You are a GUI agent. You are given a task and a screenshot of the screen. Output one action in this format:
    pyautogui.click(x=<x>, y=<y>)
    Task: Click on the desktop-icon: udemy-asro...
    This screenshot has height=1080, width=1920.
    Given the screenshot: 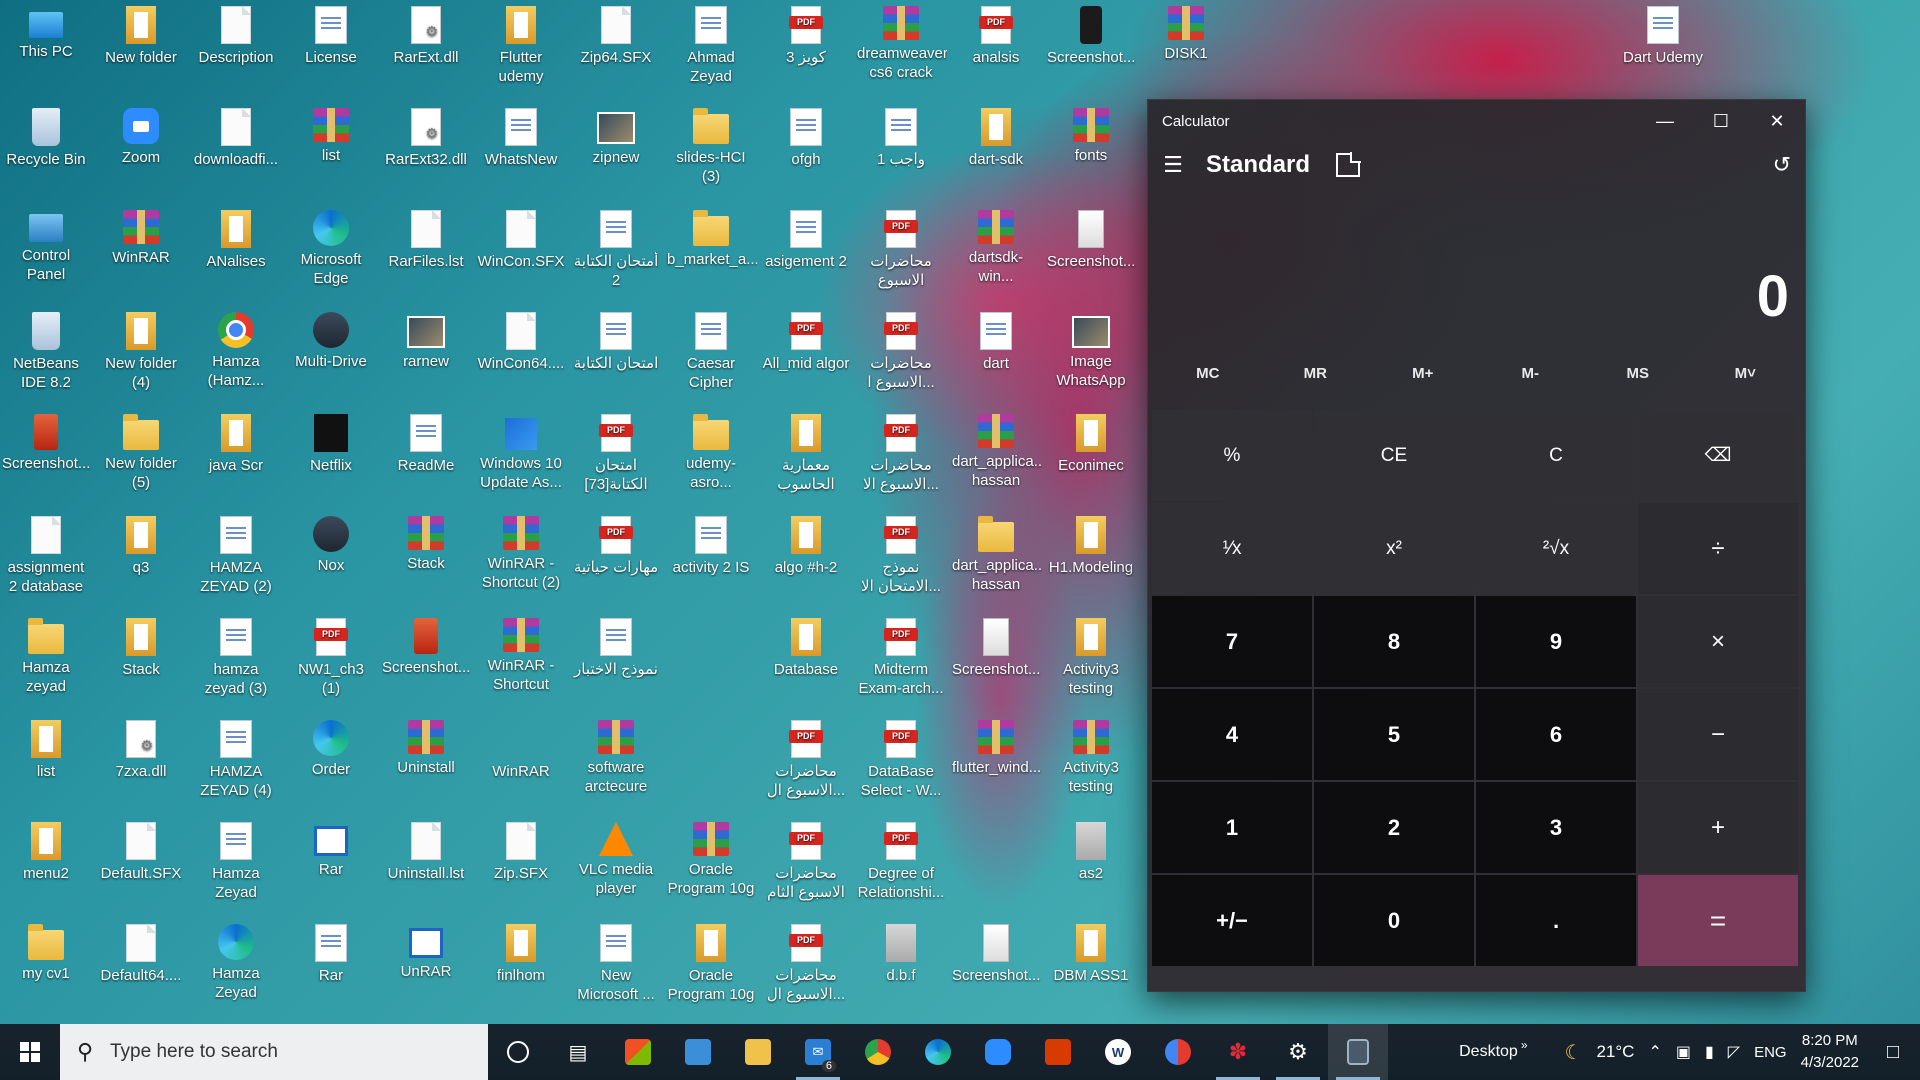 What is the action you would take?
    pyautogui.click(x=711, y=450)
    